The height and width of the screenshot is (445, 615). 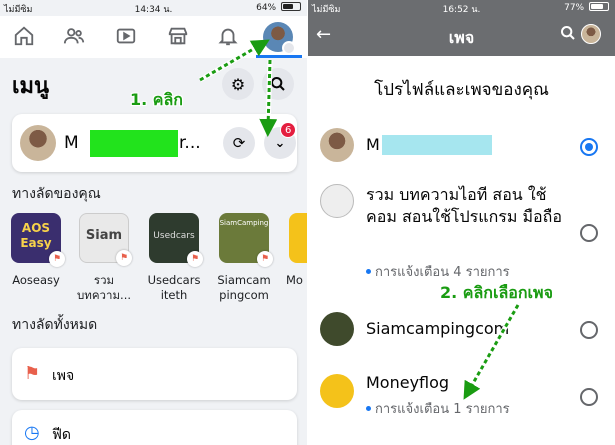 I want to click on annotation-step-1: 1. คลิก, so click(x=156, y=99).